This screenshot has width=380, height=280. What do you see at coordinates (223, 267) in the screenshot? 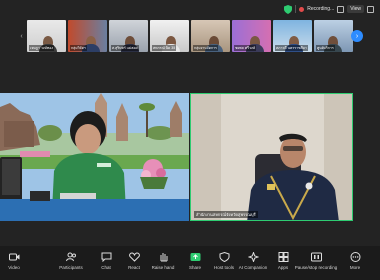
I see `host-tools-button-label: Host tools` at bounding box center [223, 267].